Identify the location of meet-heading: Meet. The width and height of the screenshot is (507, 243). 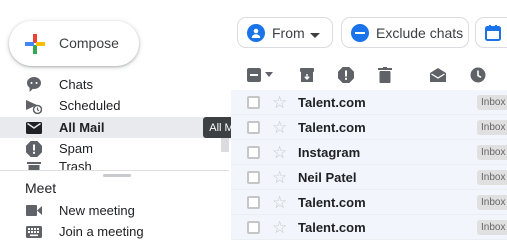
(41, 188).